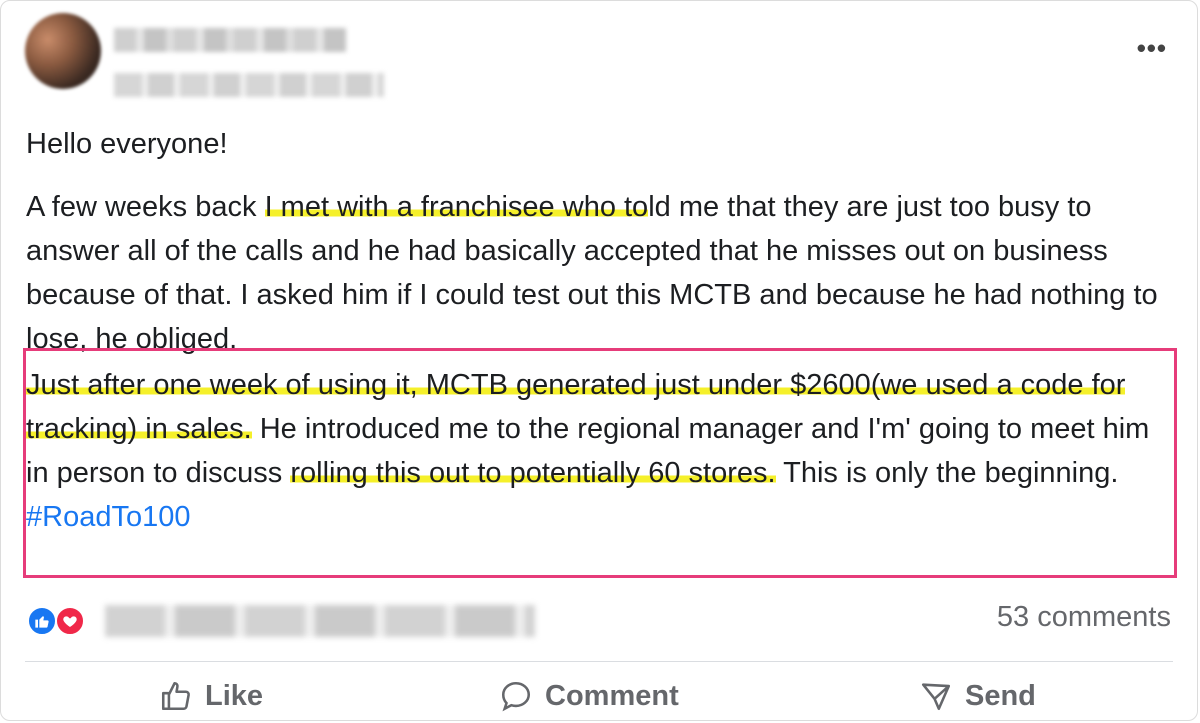 The width and height of the screenshot is (1200, 723). I want to click on send-button: Send, so click(977, 696).